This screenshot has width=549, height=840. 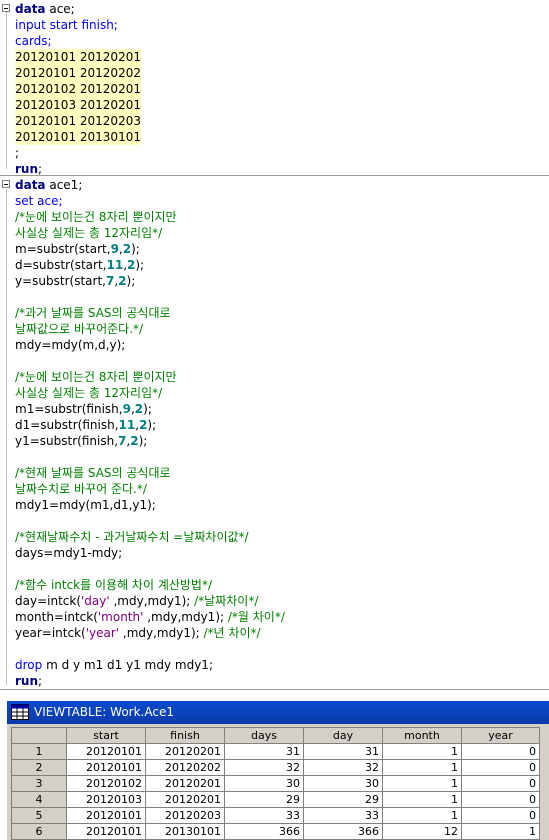 I want to click on keyword: data, so click(x=30, y=9).